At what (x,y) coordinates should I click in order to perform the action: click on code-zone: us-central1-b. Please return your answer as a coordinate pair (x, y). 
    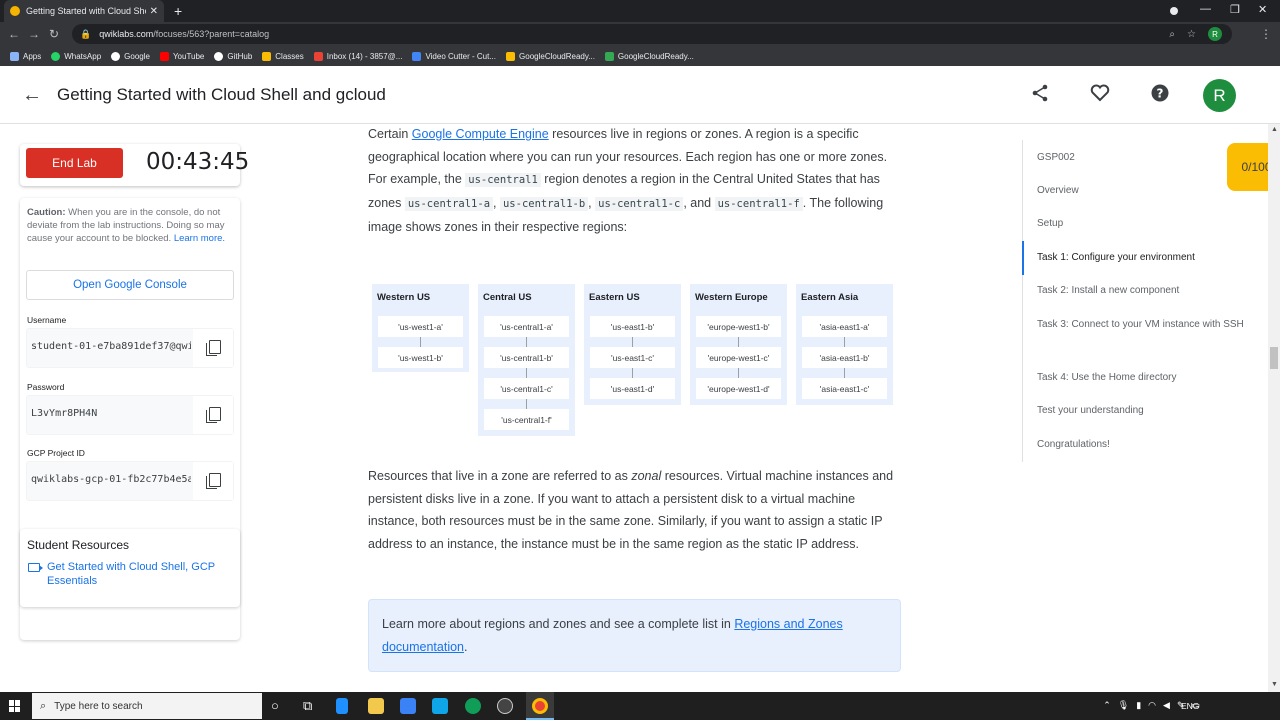
    Looking at the image, I should click on (544, 204).